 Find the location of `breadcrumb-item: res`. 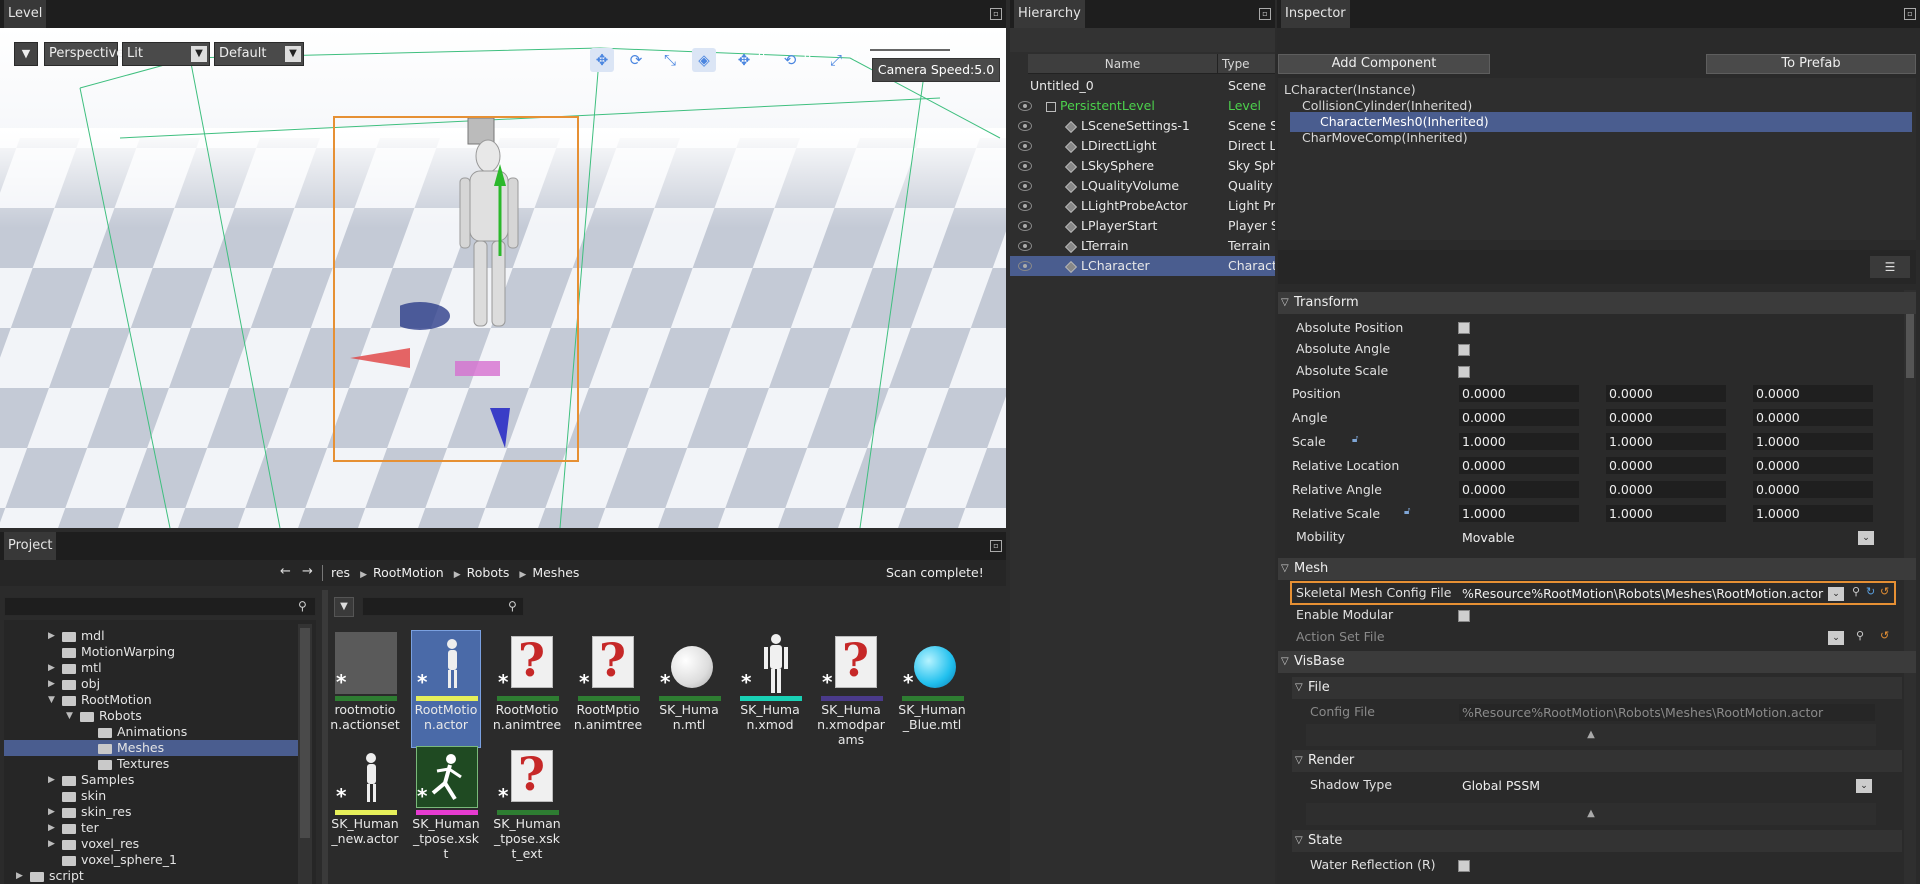

breadcrumb-item: res is located at coordinates (340, 572).